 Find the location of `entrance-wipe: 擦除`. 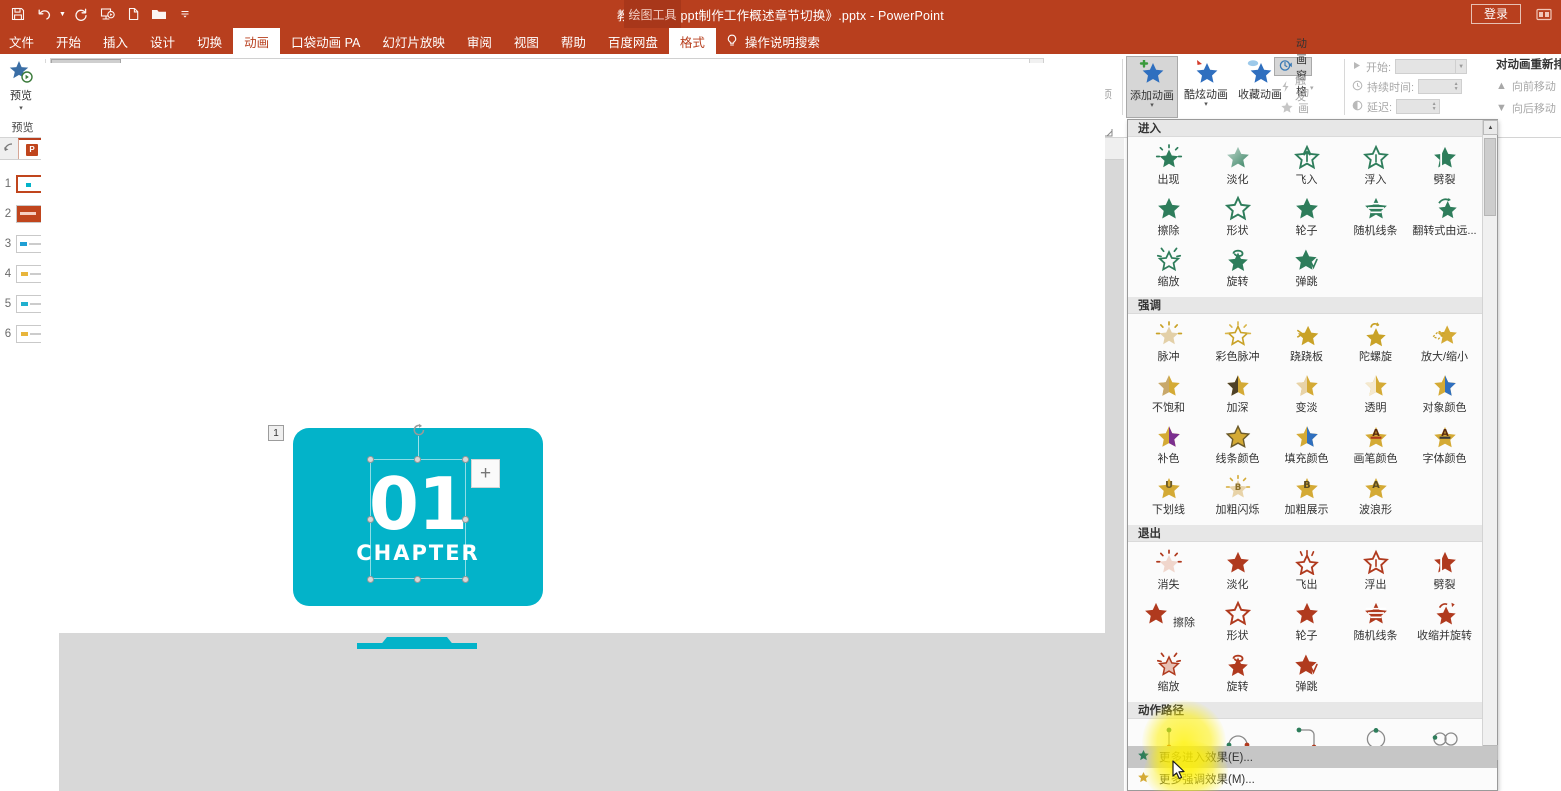

entrance-wipe: 擦除 is located at coordinates (1168, 217).